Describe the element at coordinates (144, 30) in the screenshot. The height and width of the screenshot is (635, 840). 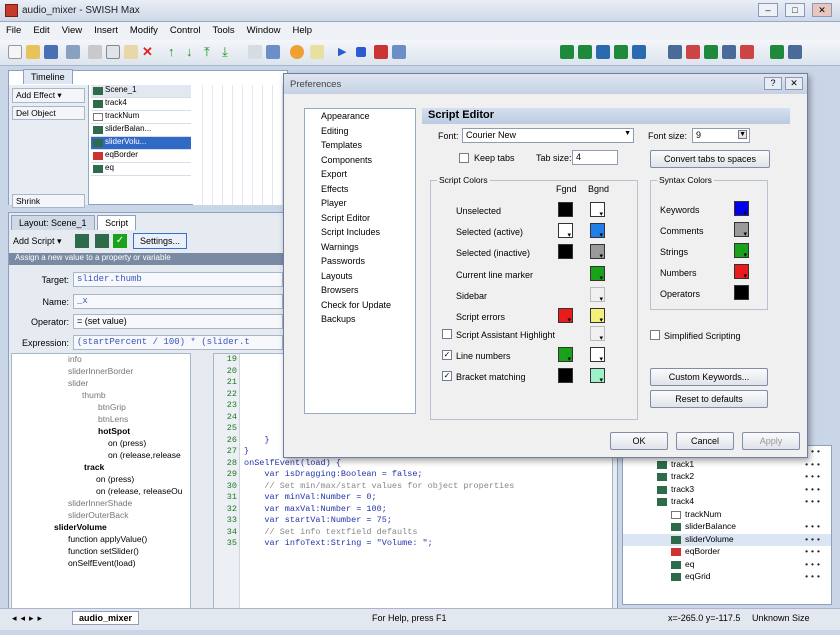
I see `menu-modify: Modify` at that location.